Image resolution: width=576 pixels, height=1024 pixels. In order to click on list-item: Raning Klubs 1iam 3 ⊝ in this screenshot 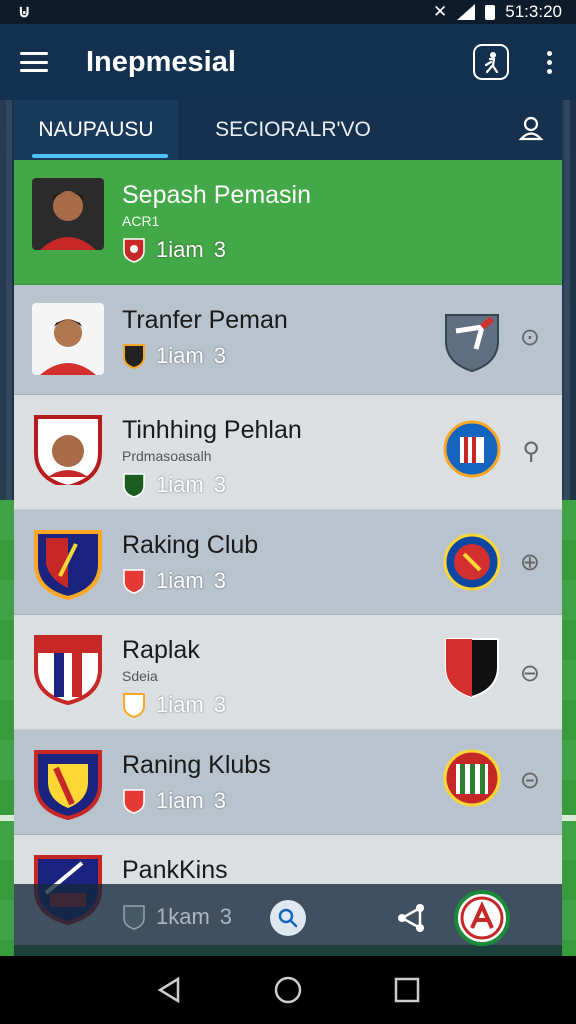, I will do `click(288, 782)`.